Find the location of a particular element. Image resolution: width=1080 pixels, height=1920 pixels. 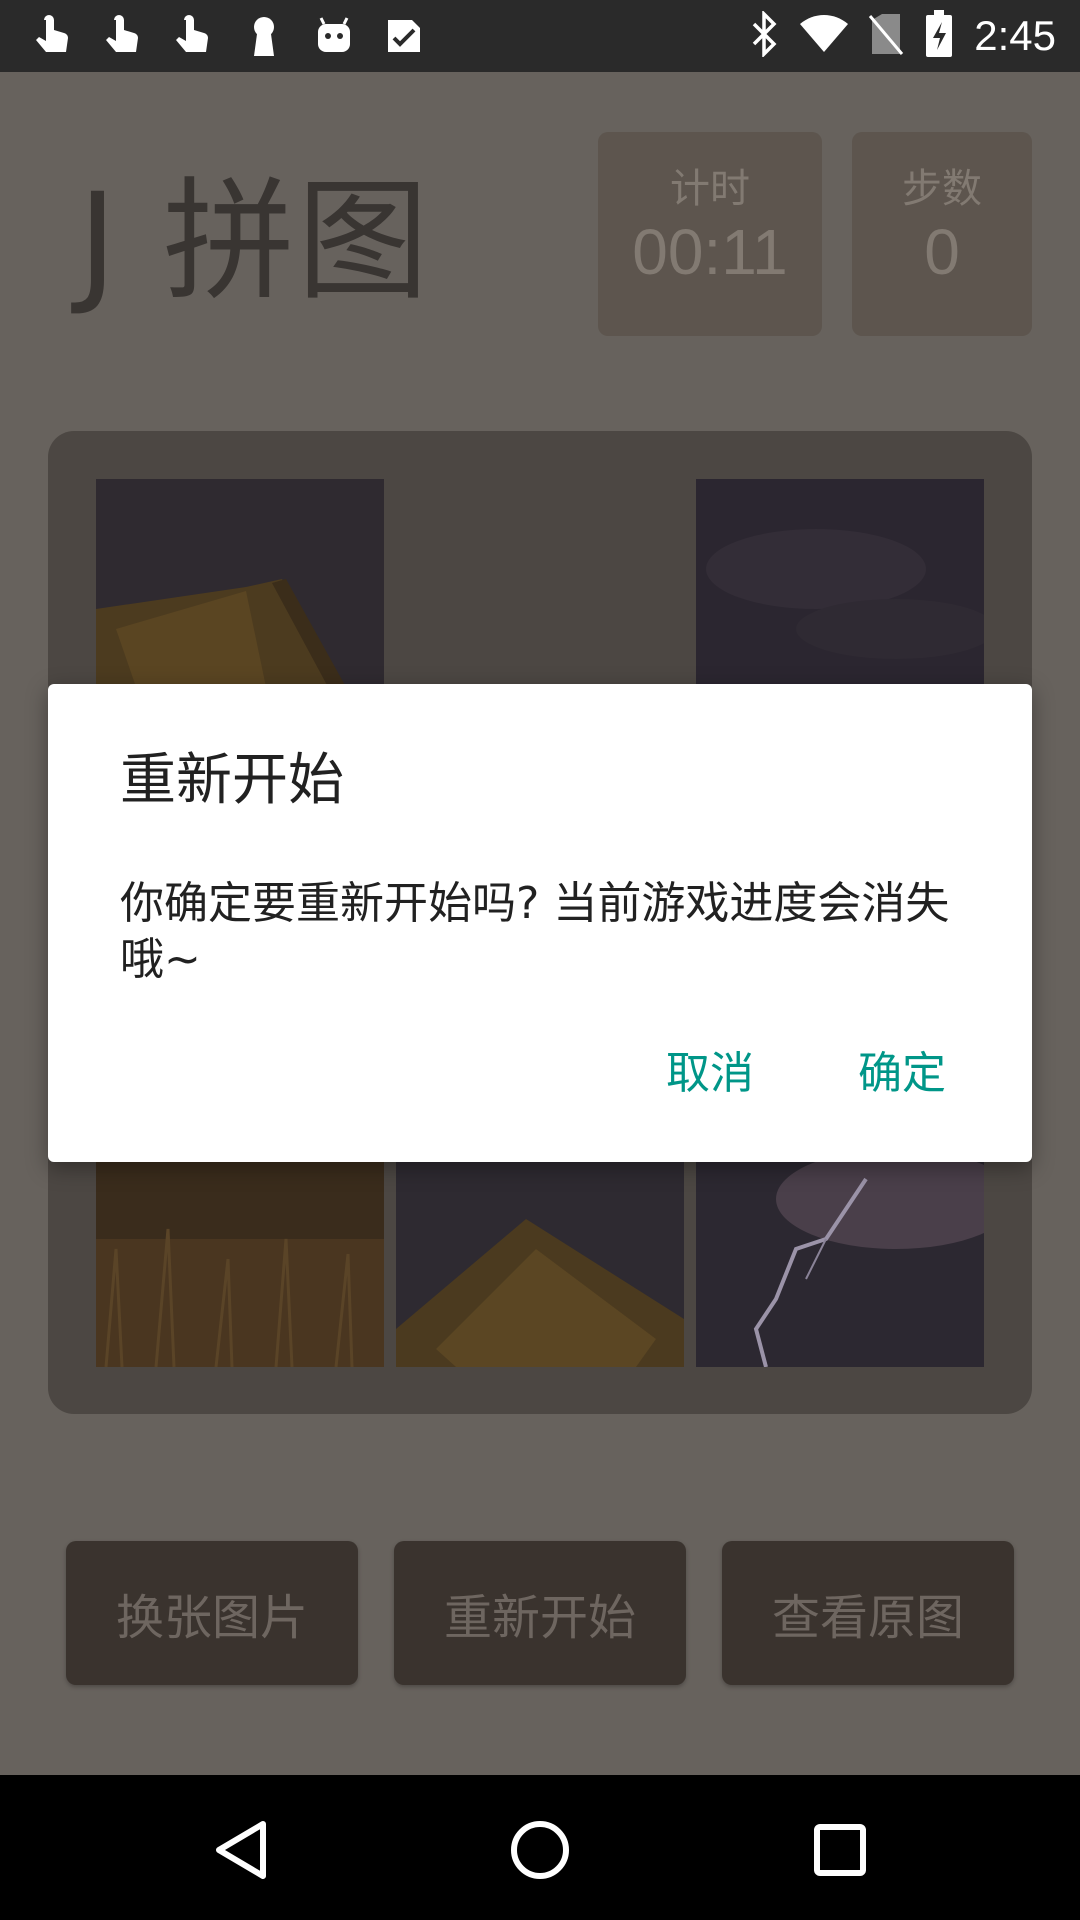

back-icon is located at coordinates (241, 1850).